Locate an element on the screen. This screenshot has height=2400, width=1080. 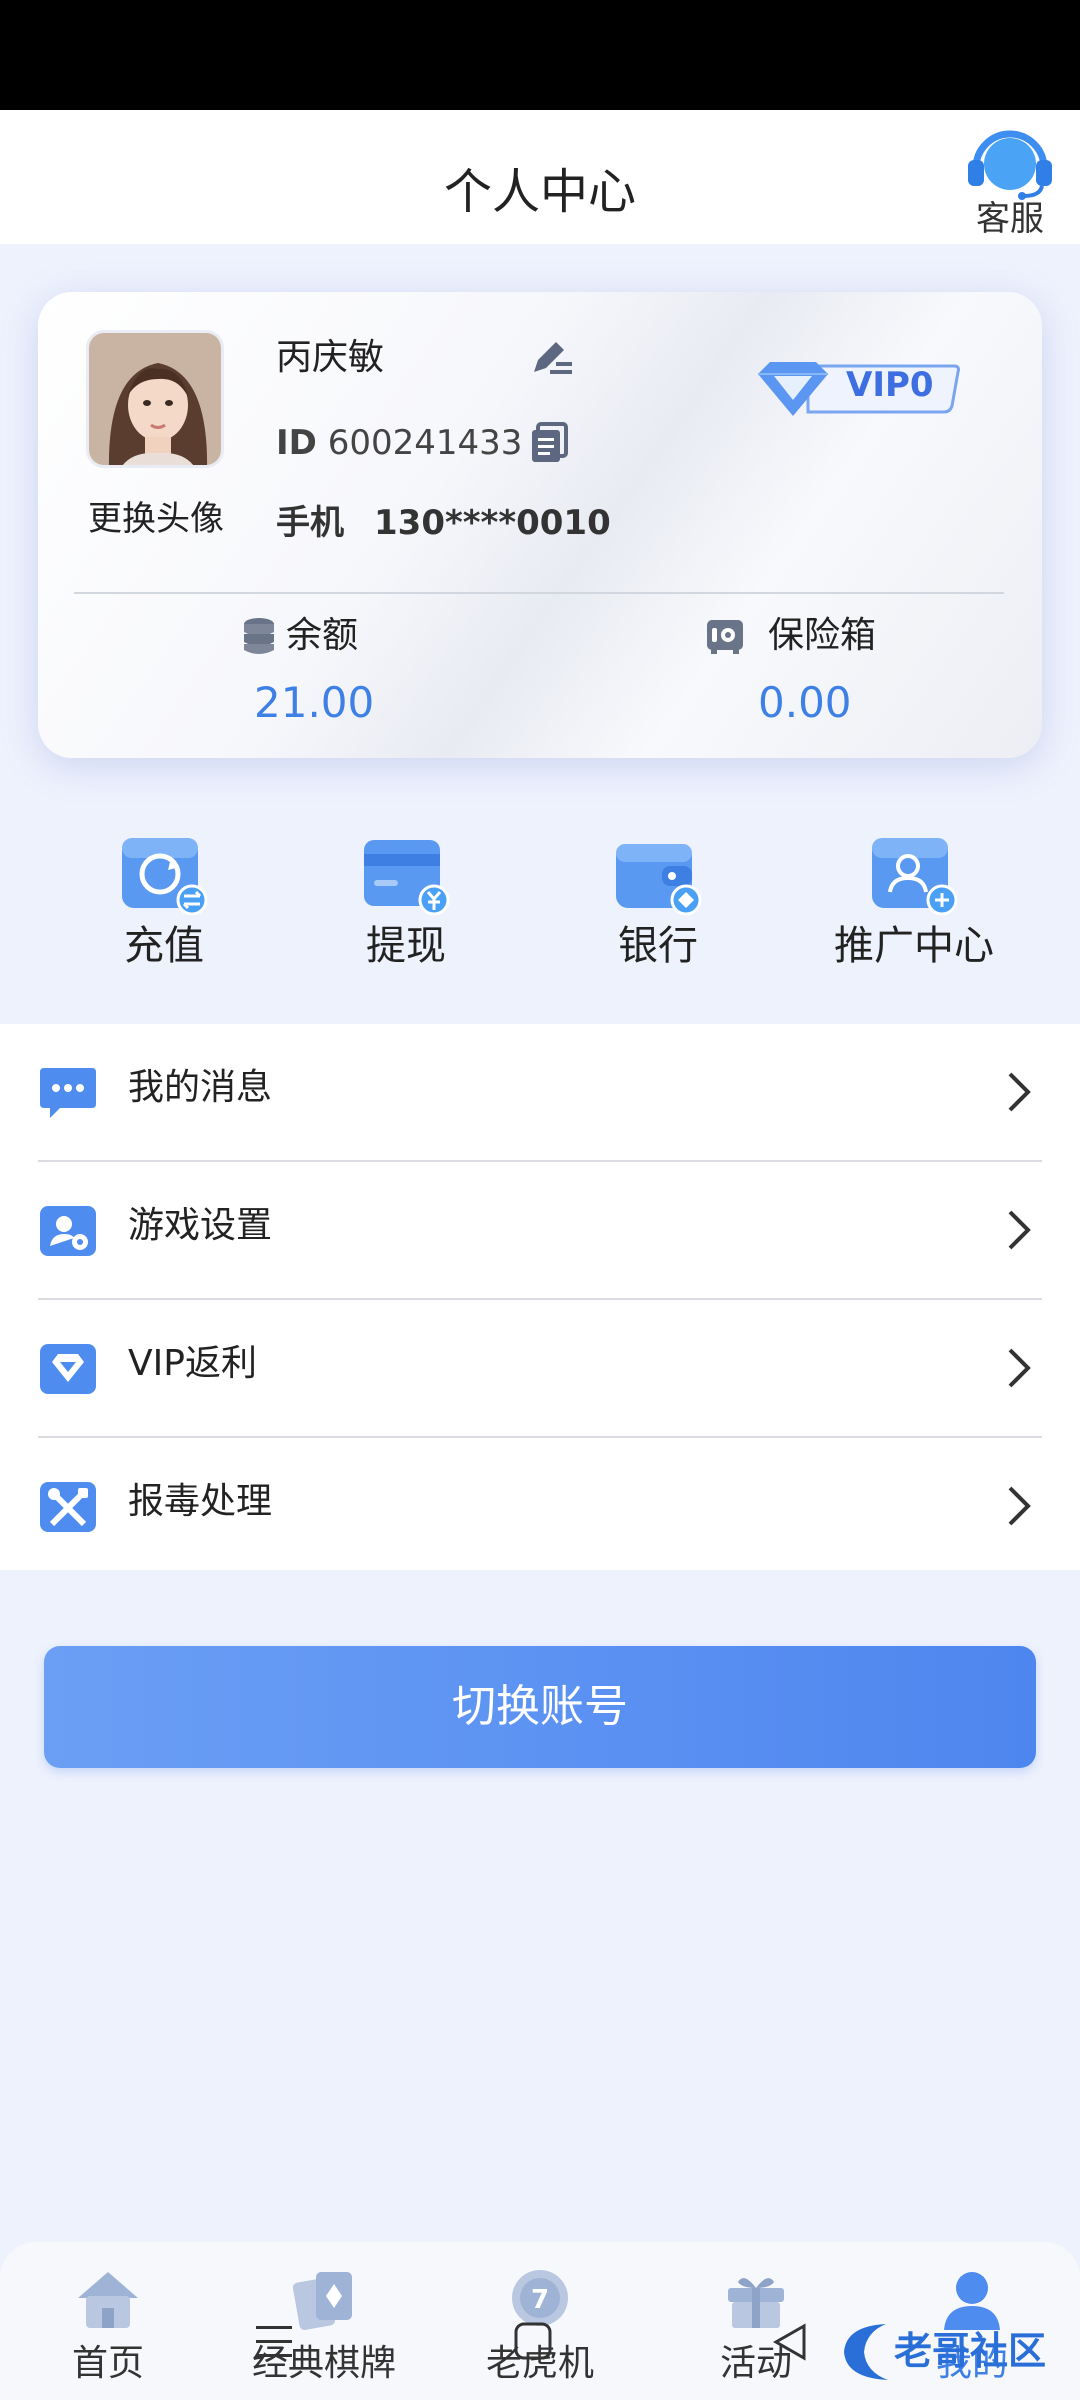
menu-item-vip-rebate: VIP返利 is located at coordinates (540, 1368).